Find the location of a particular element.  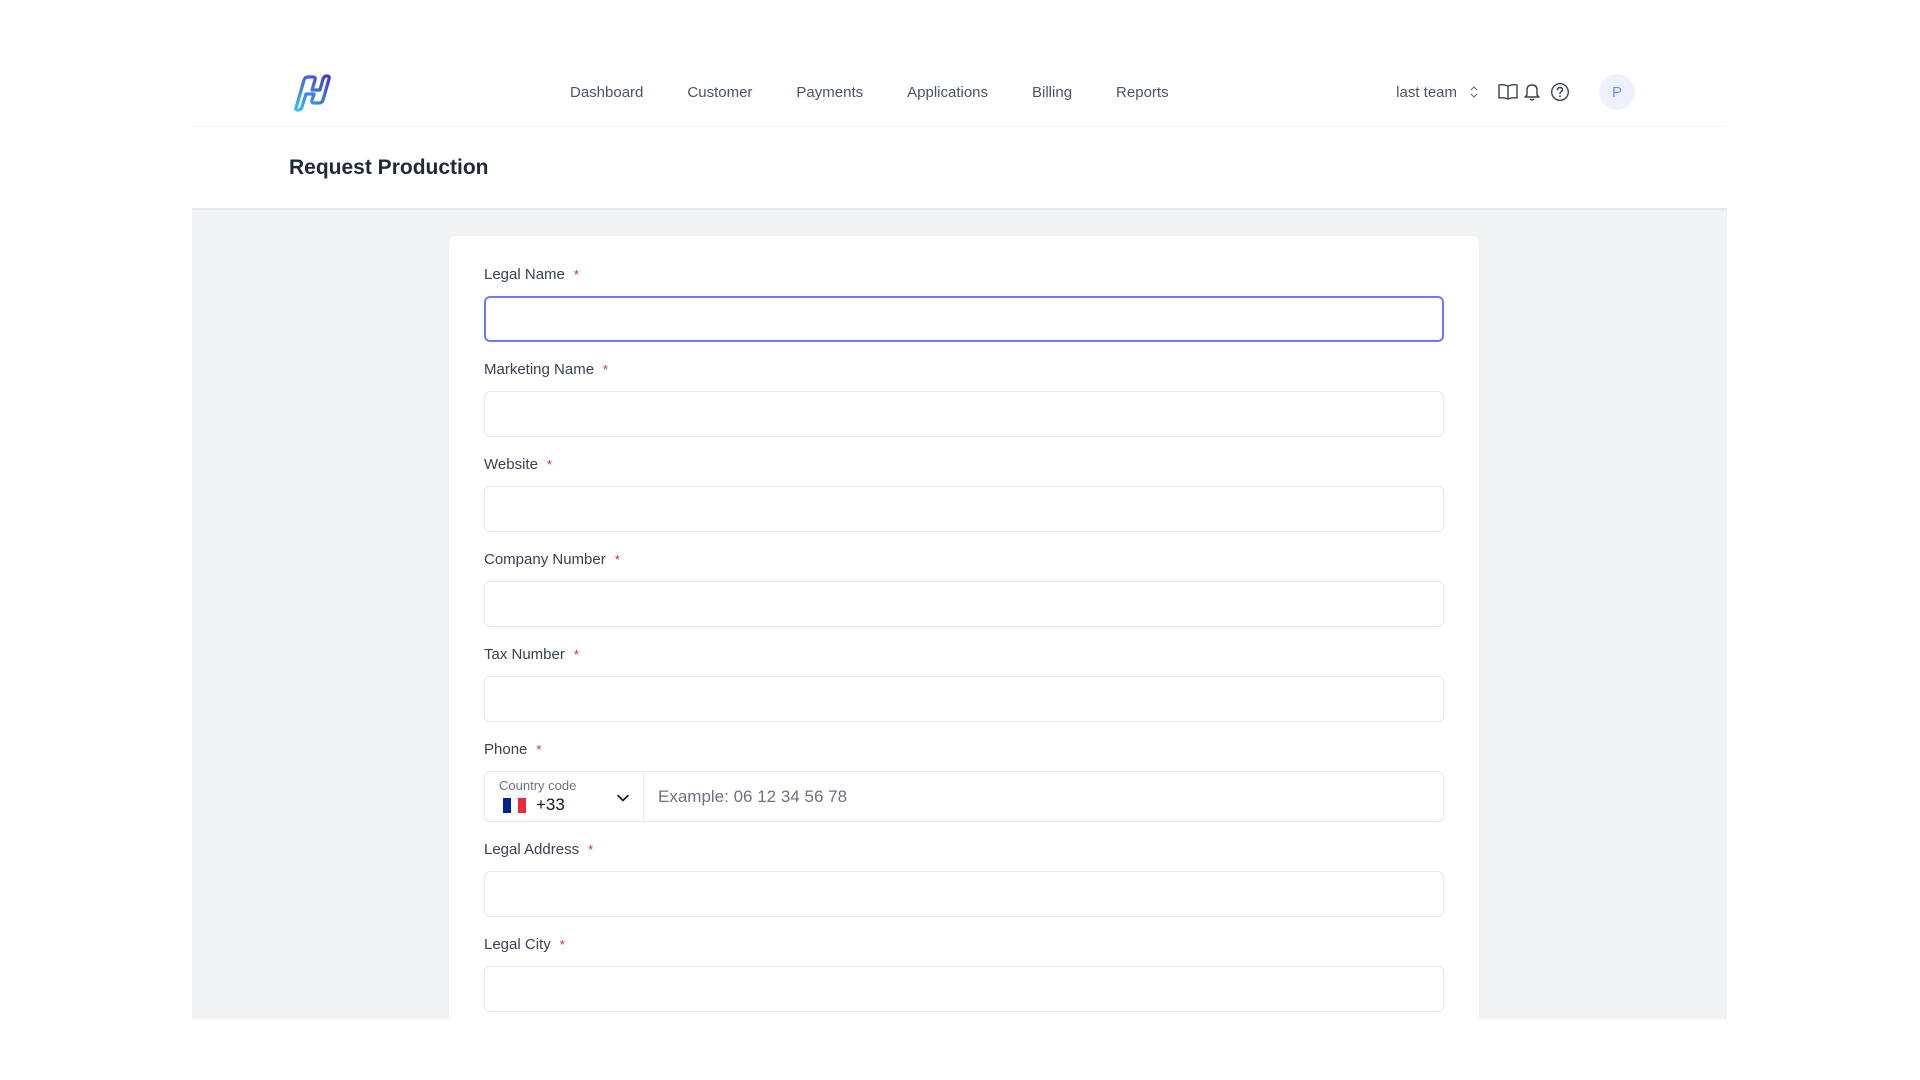

nav-right: last team P is located at coordinates (1515, 92).